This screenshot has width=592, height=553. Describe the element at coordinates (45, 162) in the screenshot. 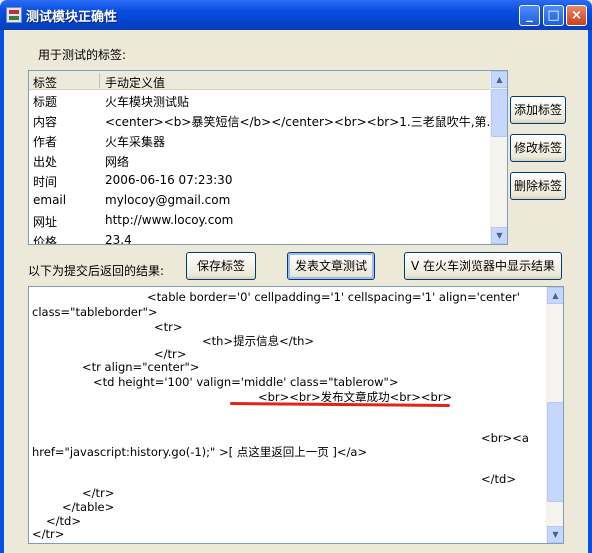

I see `tag-cell: 出处` at that location.